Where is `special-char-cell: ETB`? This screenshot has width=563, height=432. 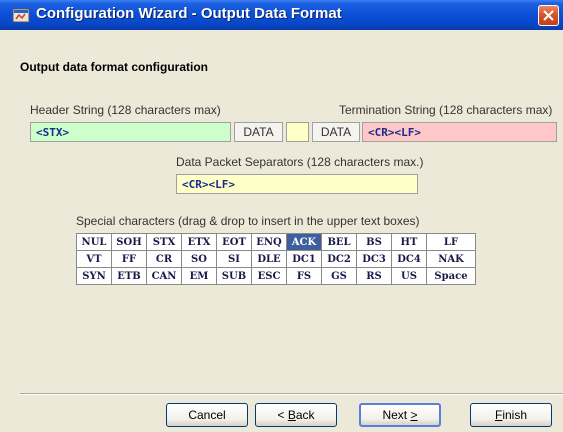
special-char-cell: ETB is located at coordinates (129, 276).